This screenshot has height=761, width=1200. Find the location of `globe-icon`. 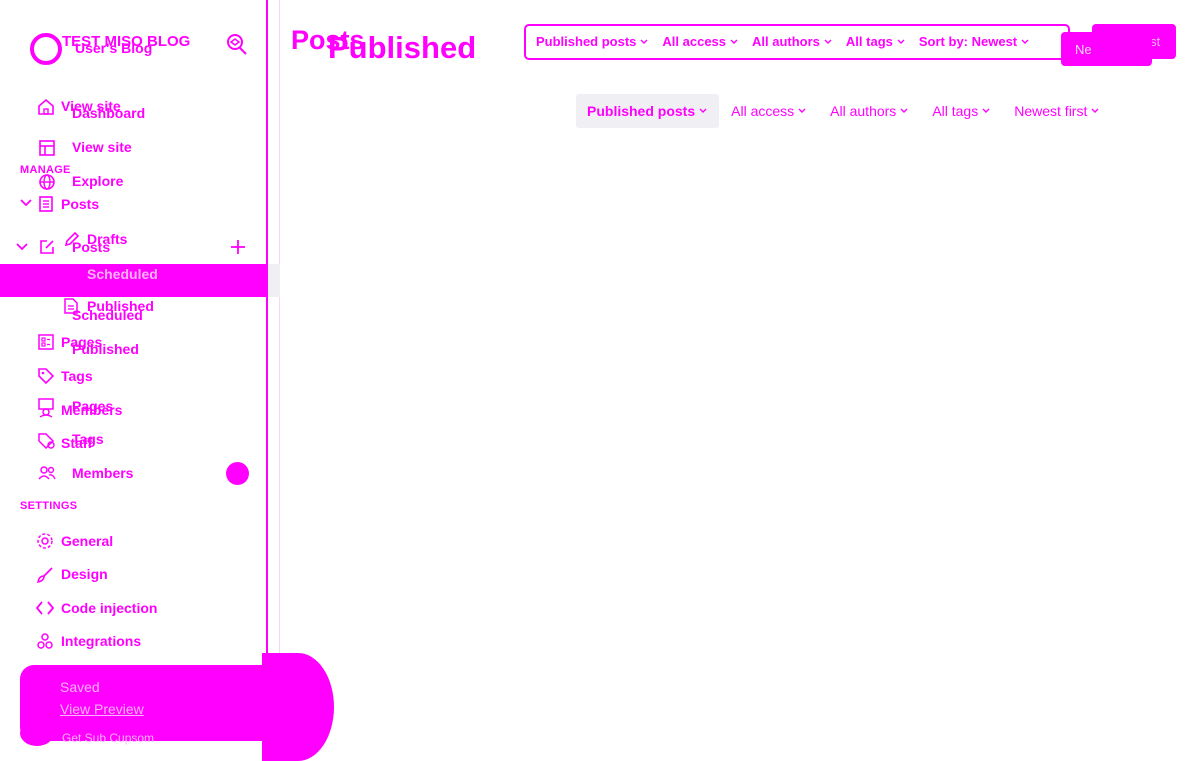

globe-icon is located at coordinates (47, 182).